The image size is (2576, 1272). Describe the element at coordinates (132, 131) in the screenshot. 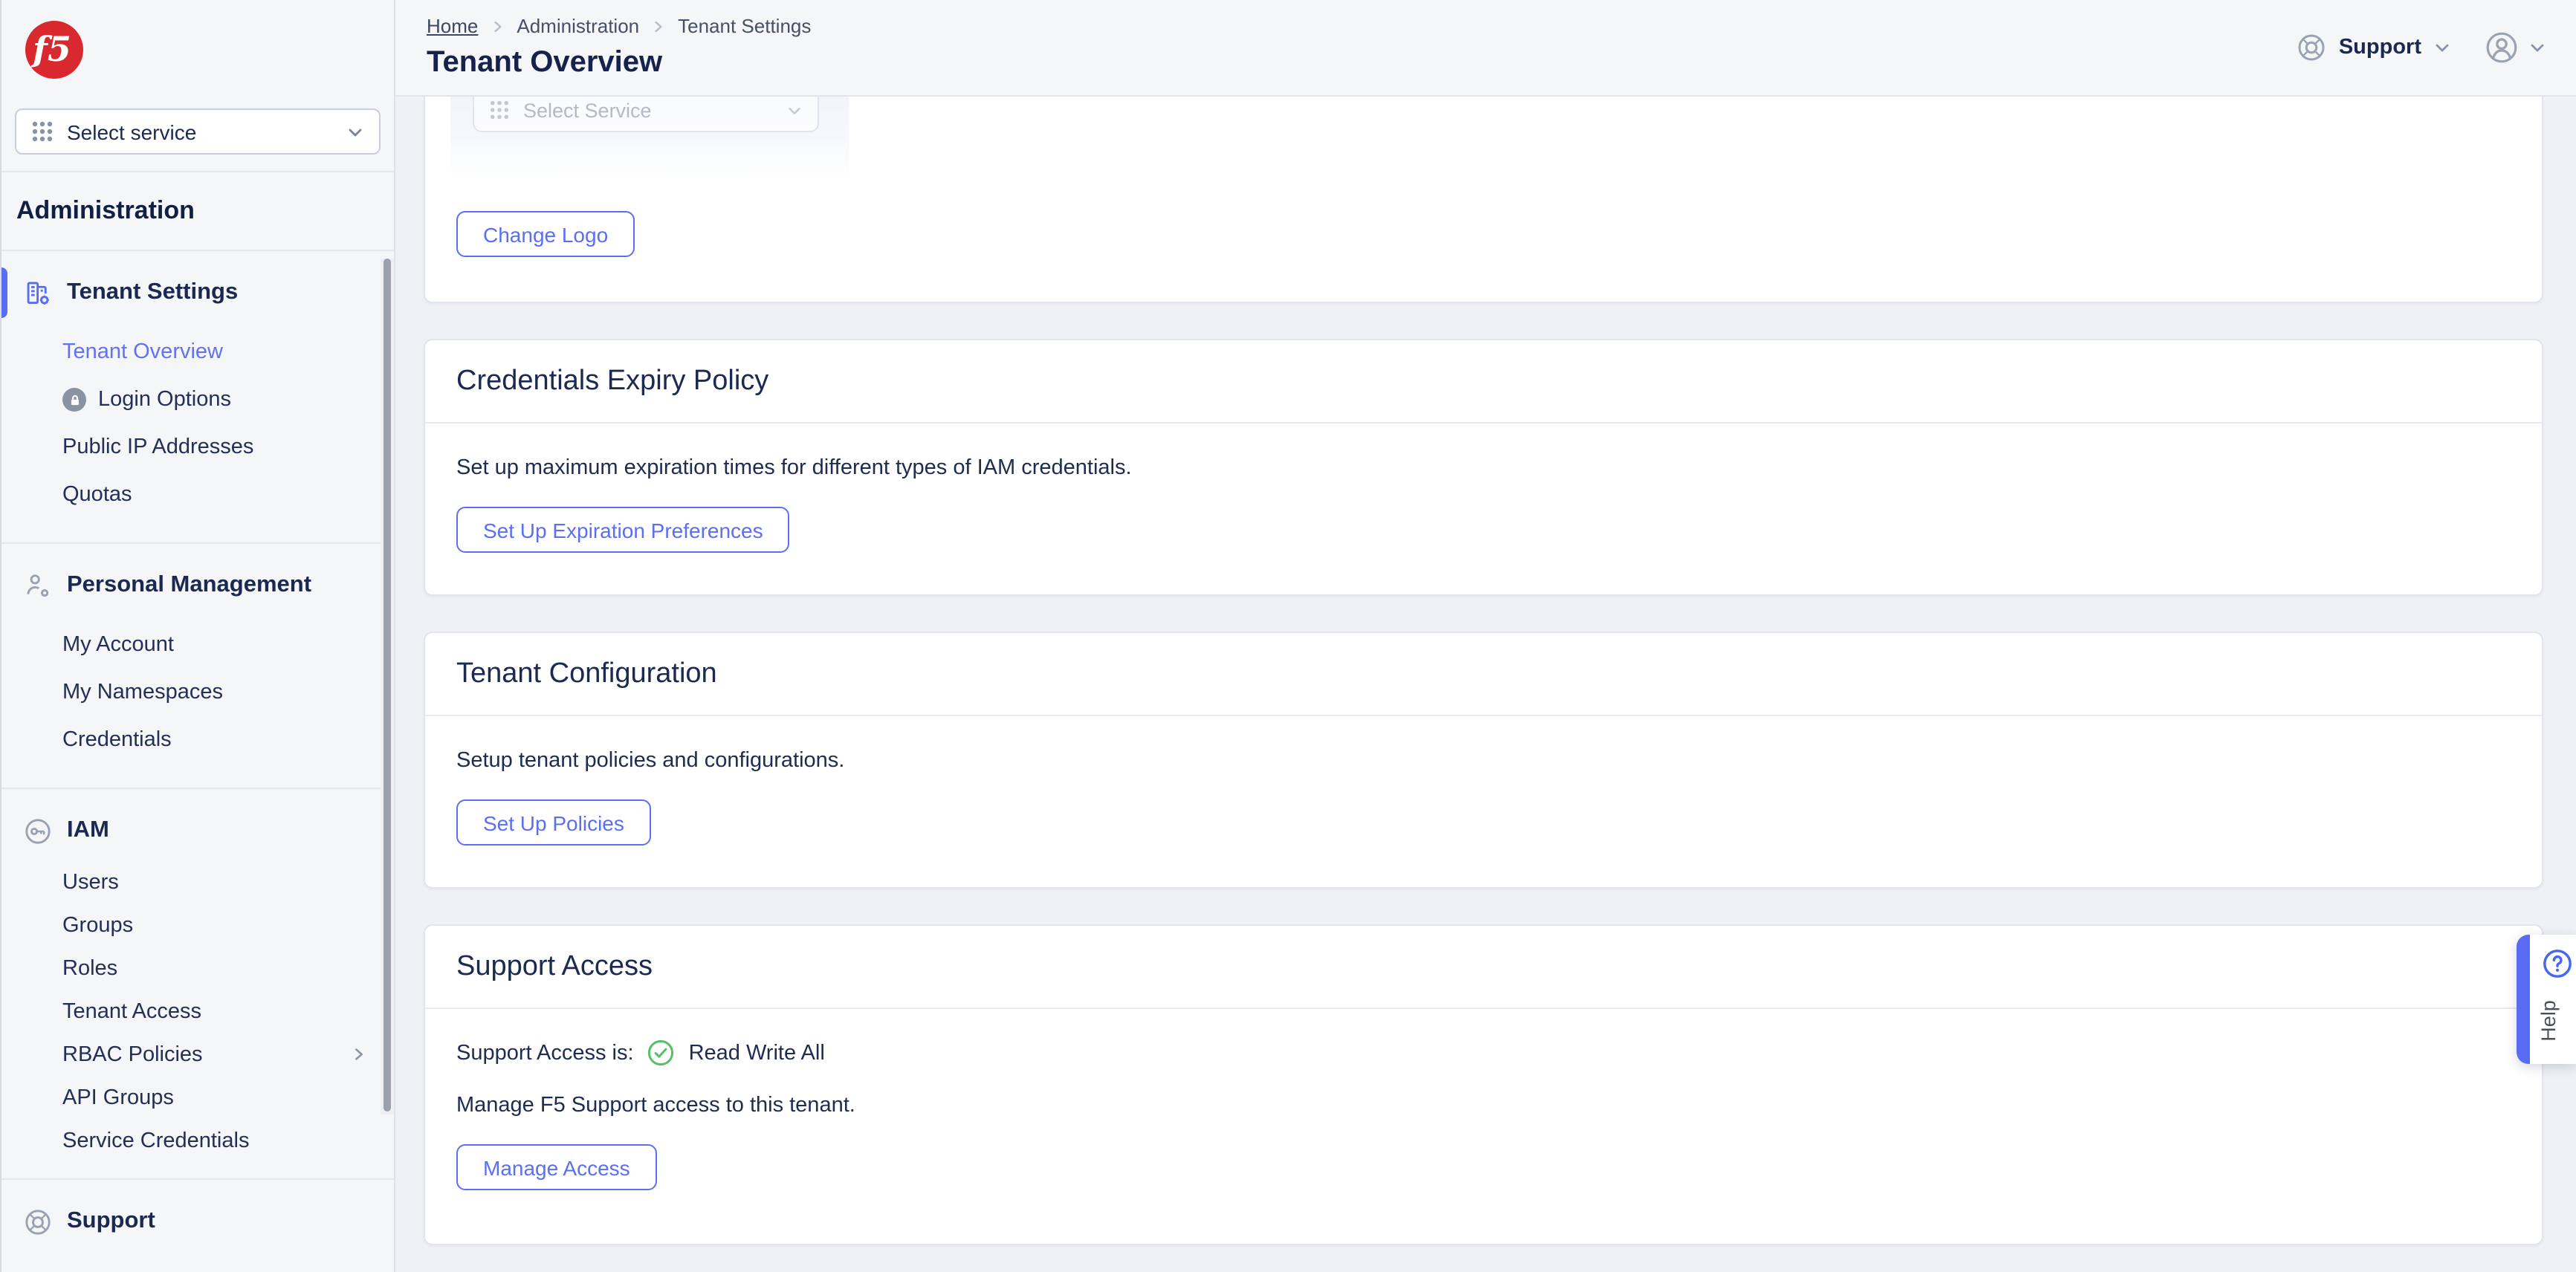

I see `service-selector-label: Select service` at that location.